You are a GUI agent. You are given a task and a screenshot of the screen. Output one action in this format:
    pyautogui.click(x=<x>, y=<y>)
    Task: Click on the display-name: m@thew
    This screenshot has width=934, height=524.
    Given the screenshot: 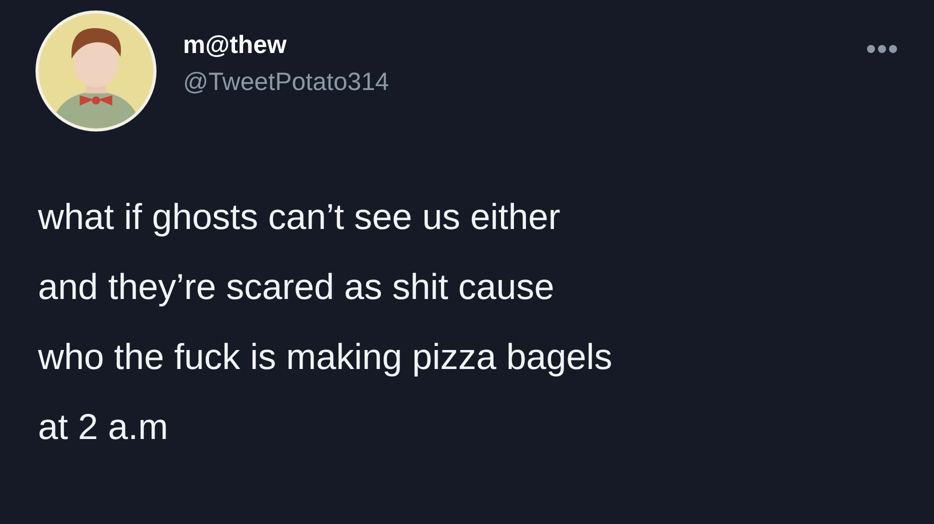 What is the action you would take?
    pyautogui.click(x=286, y=45)
    